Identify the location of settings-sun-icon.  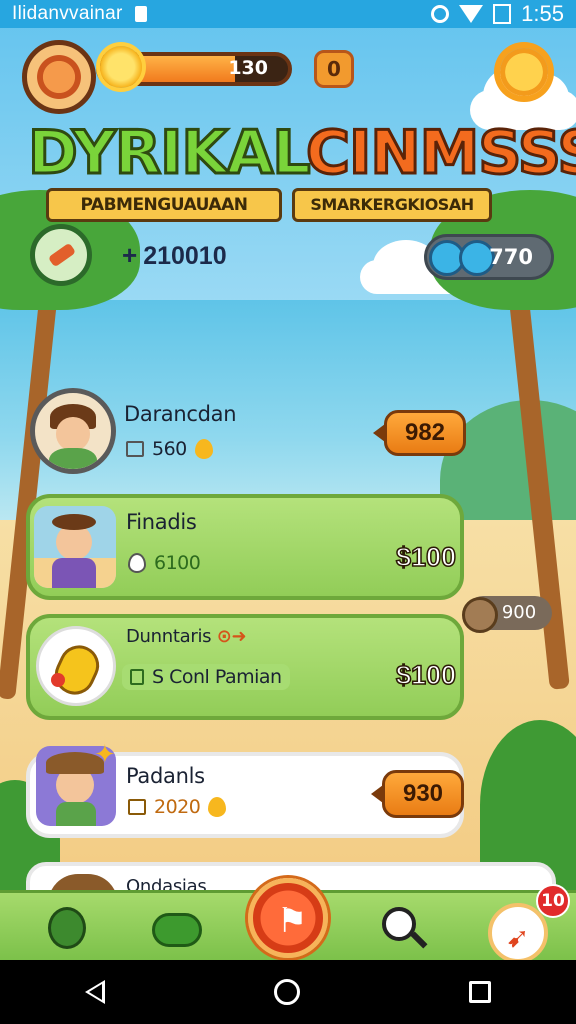
(524, 72).